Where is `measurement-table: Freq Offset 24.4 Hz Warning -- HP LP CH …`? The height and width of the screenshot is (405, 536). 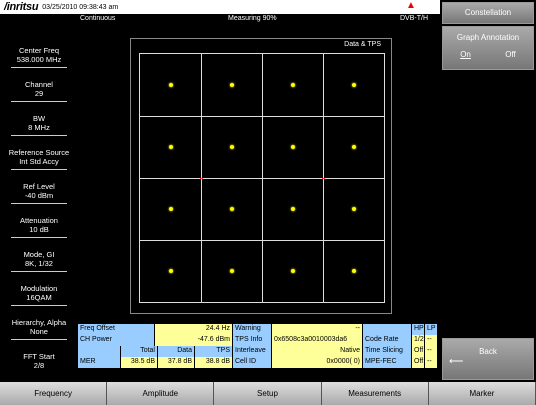
measurement-table: Freq Offset 24.4 Hz Warning -- HP LP CH … is located at coordinates (259, 352).